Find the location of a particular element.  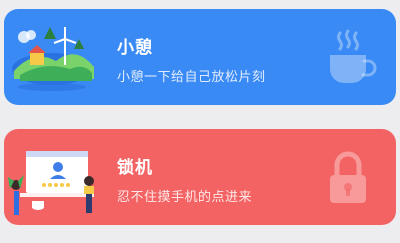

padlock-icon is located at coordinates (348, 177).